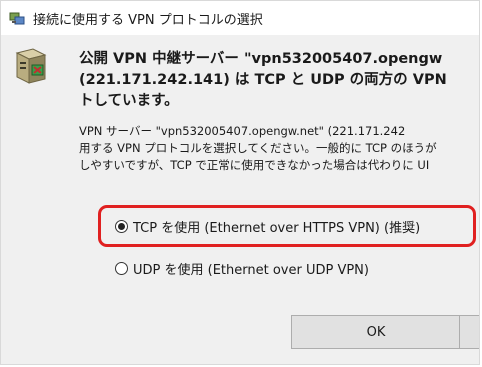 The width and height of the screenshot is (482, 367). I want to click on headline-line-1: 公開 VPN 中継サーバー "vpn532005407.opengw, so click(261, 59).